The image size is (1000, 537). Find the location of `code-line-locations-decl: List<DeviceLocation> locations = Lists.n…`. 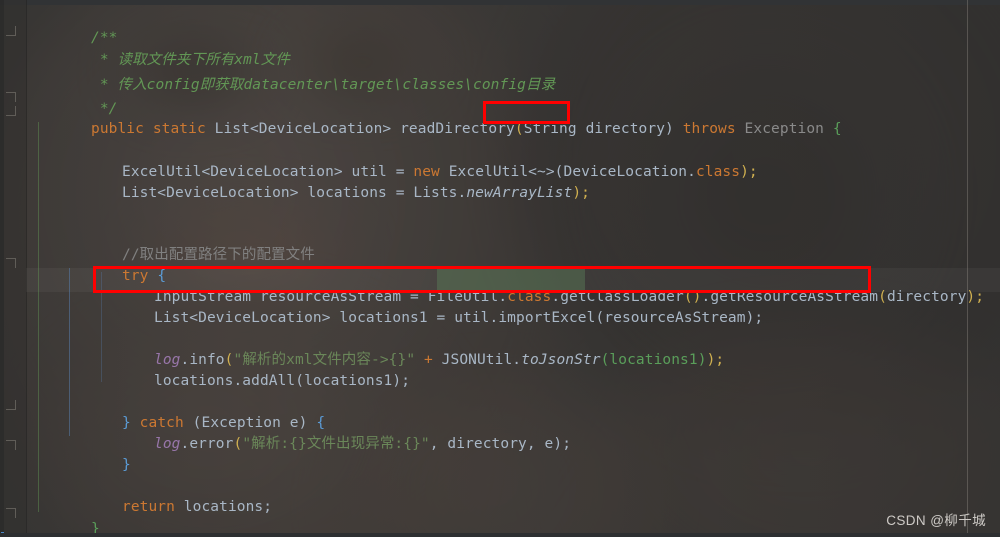

code-line-locations-decl: List<DeviceLocation> locations = Lists.n… is located at coordinates (329, 193).